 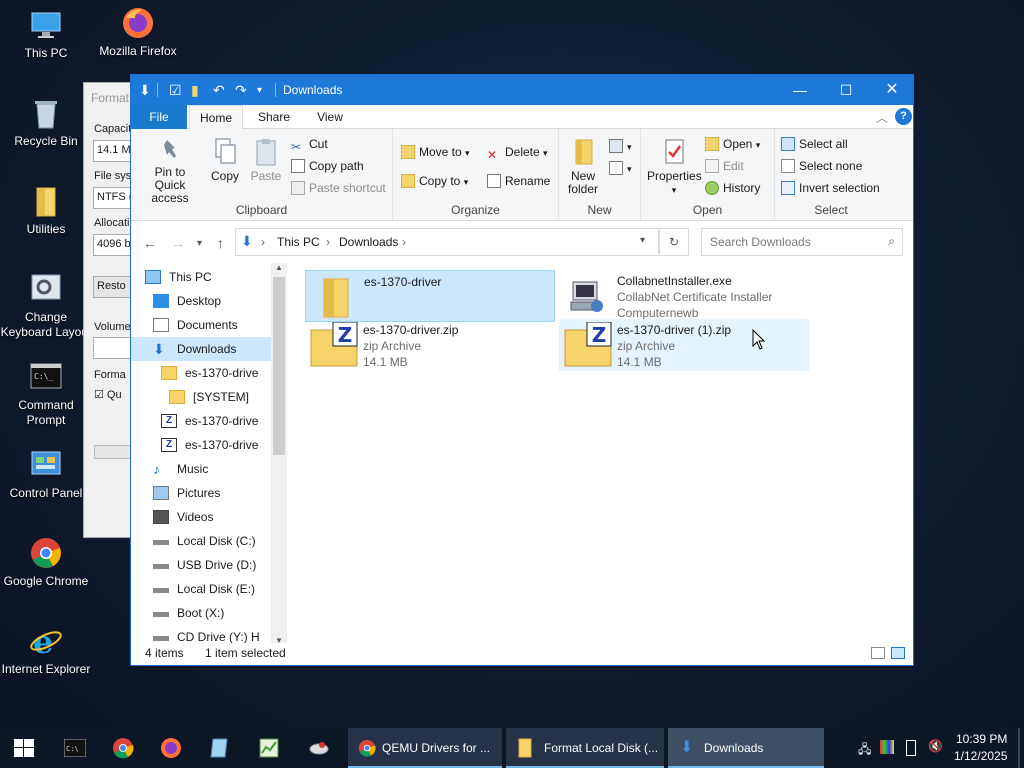 What do you see at coordinates (201, 349) in the screenshot?
I see `nav-item-downloads: ⬇ Downloads` at bounding box center [201, 349].